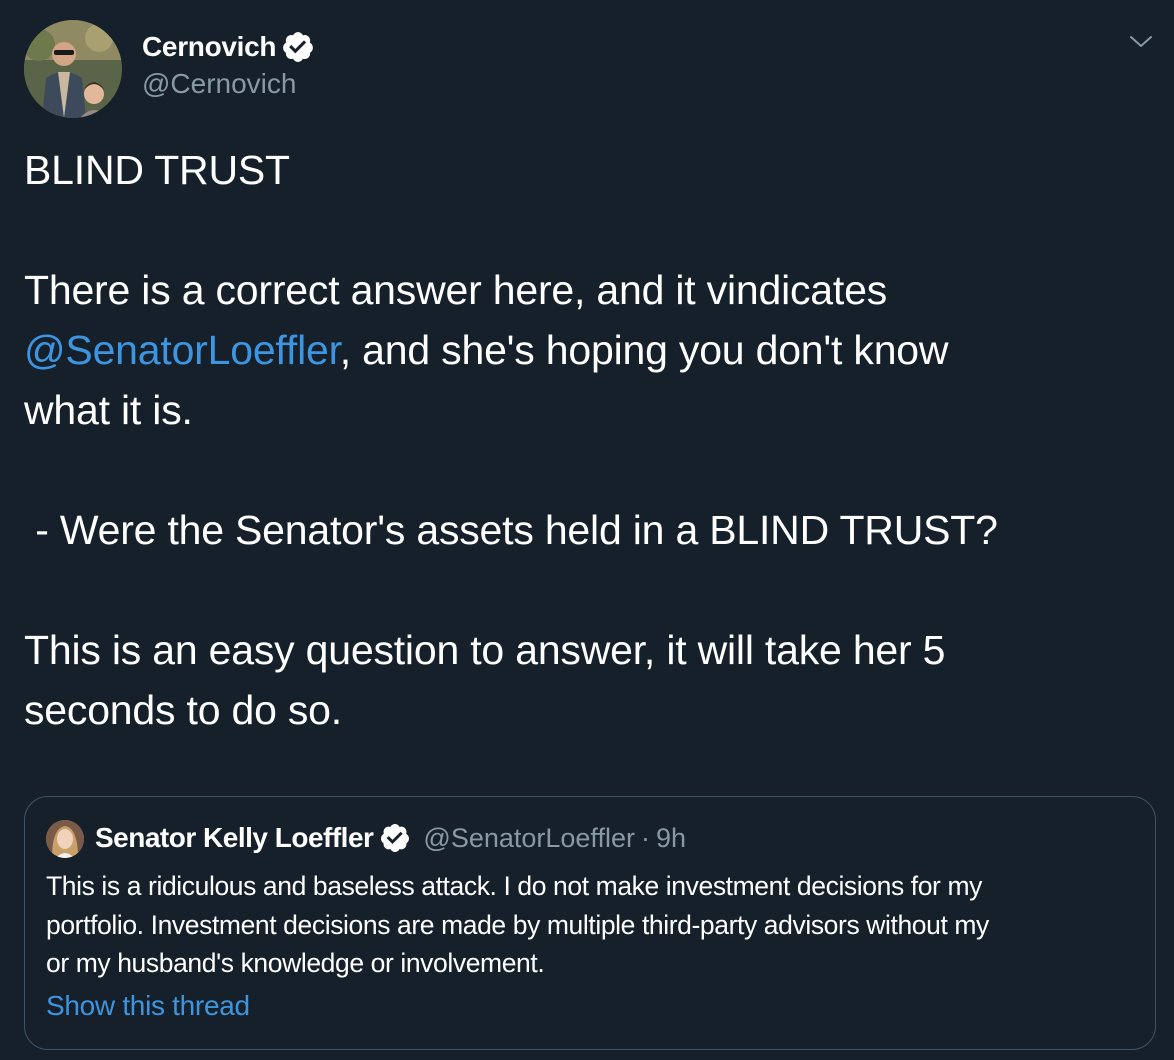 Image resolution: width=1174 pixels, height=1060 pixels. I want to click on quoted-author-avatar, so click(65, 839).